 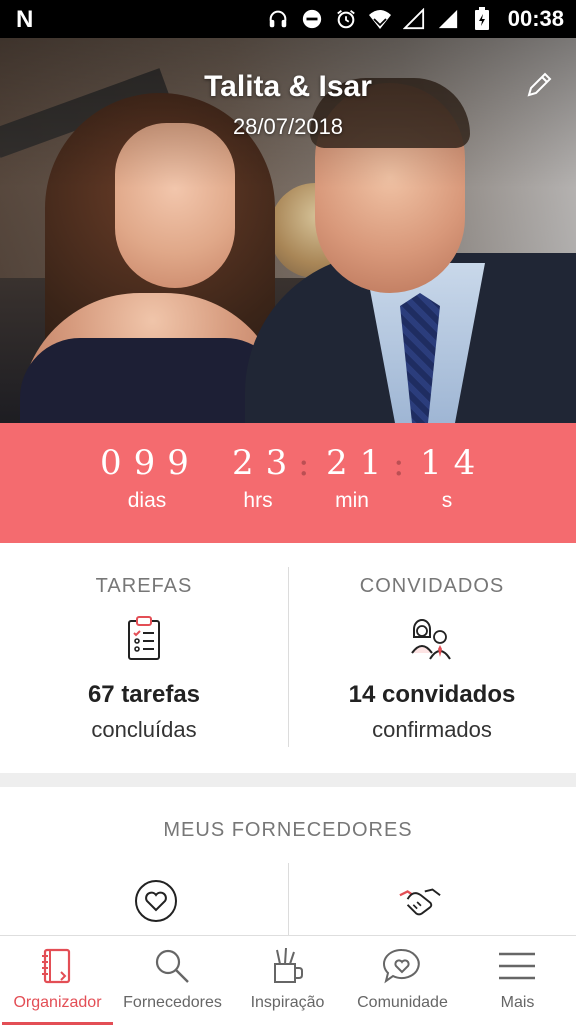 I want to click on guests-card: CONVIDADOS 14 convidados confirmados, so click(x=432, y=658).